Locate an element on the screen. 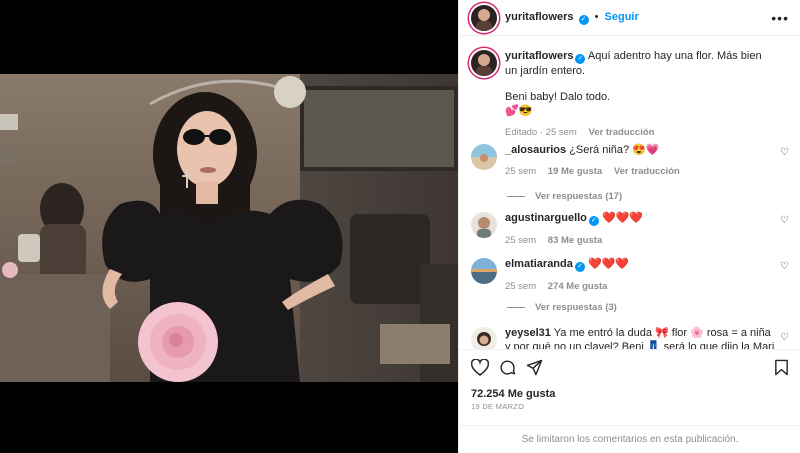  comment-likes: 274 Me gusta is located at coordinates (578, 286).